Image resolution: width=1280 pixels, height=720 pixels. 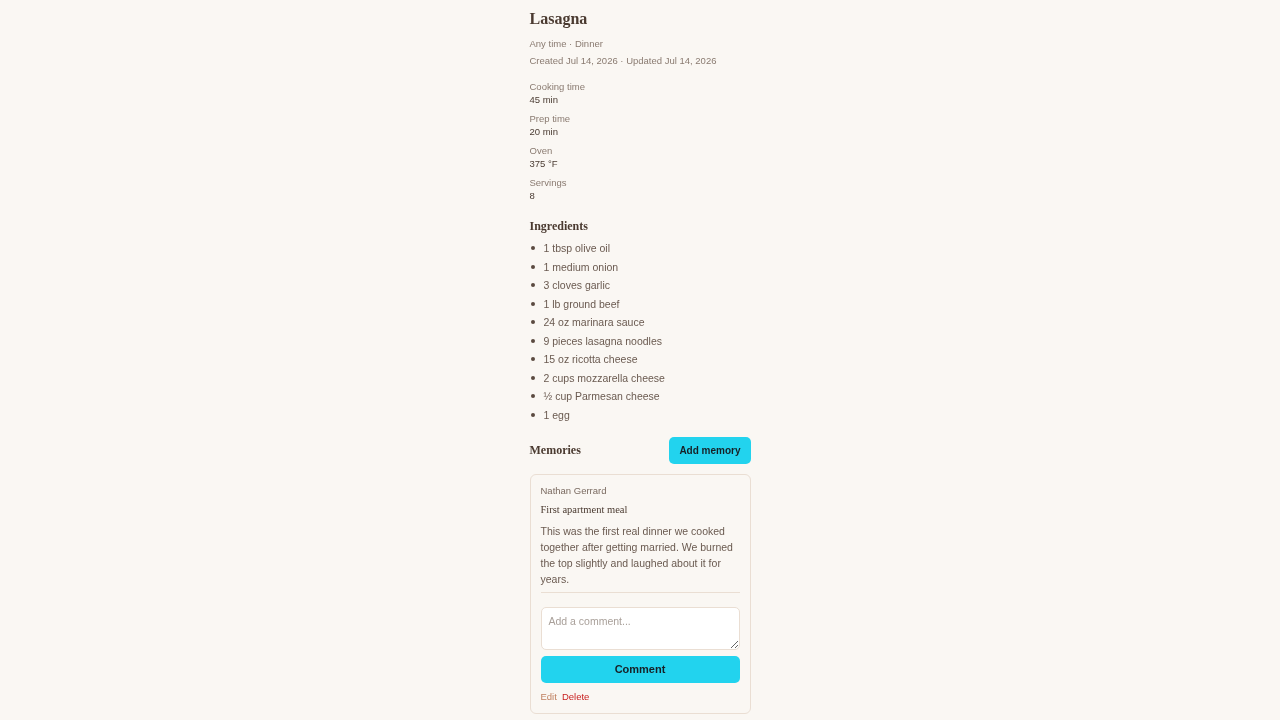 What do you see at coordinates (710, 450) in the screenshot?
I see `add-memory-button: Add memory` at bounding box center [710, 450].